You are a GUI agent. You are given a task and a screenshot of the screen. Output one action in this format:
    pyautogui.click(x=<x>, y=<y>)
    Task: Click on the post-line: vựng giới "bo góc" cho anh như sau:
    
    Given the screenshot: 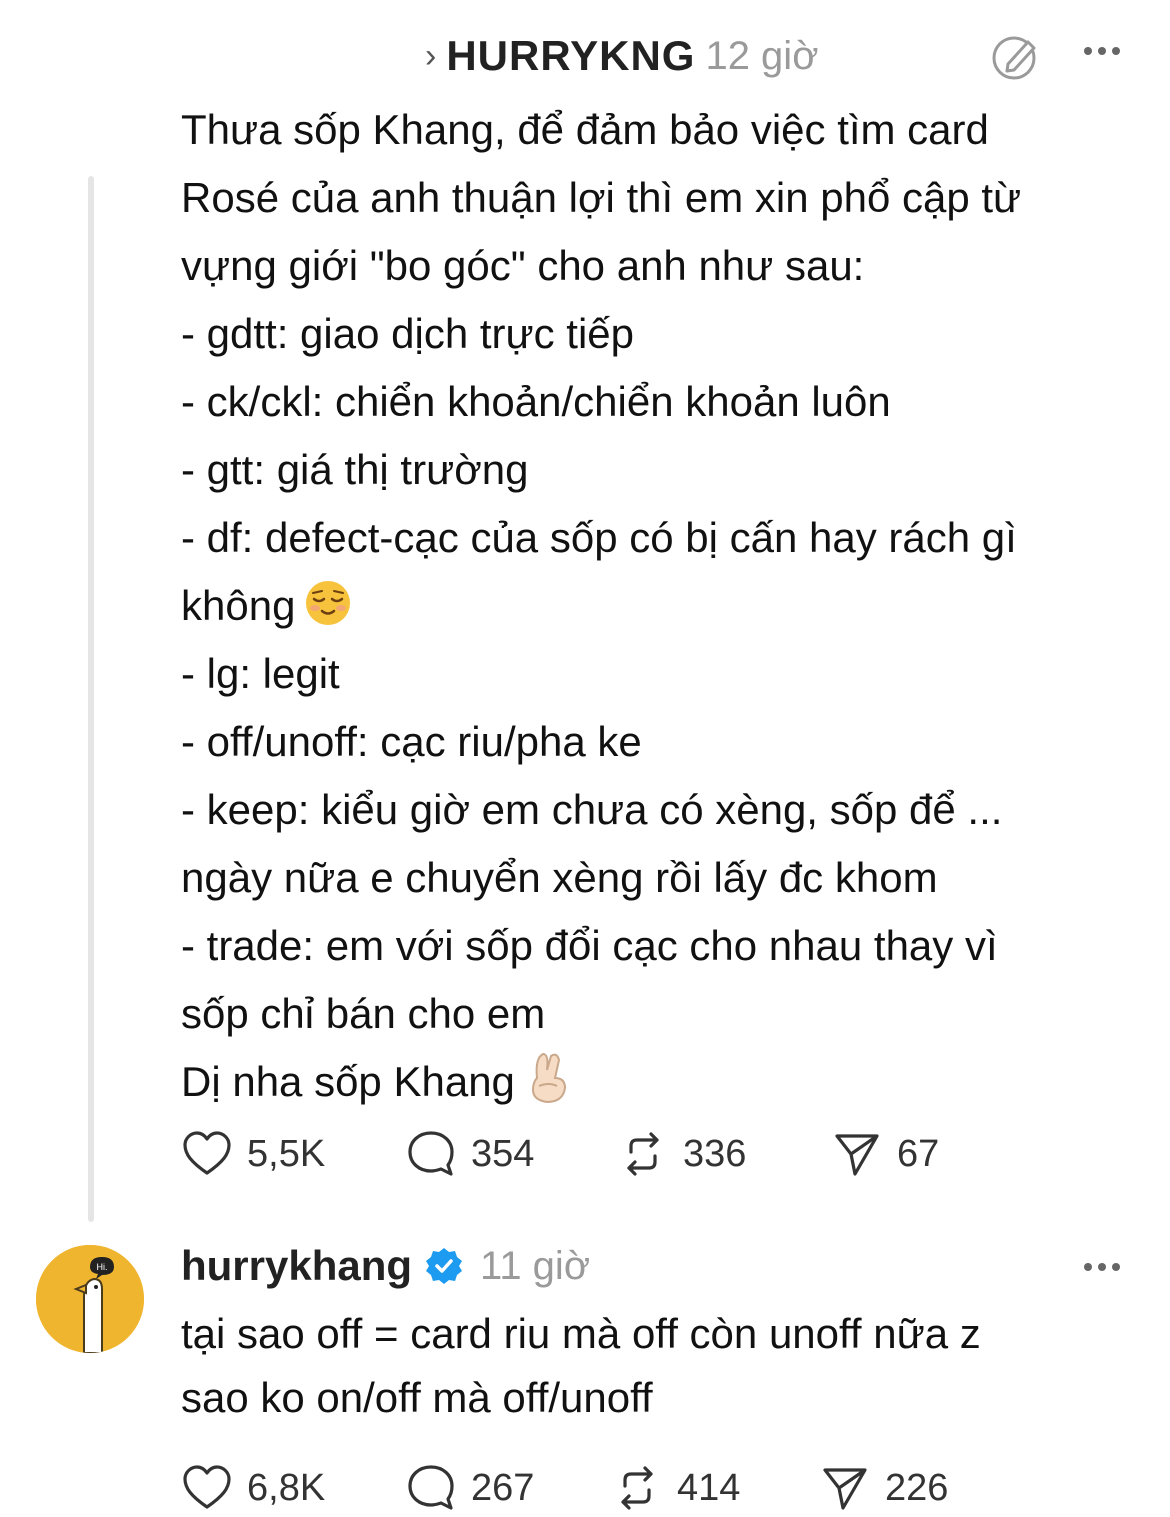 What is the action you would take?
    pyautogui.click(x=523, y=265)
    